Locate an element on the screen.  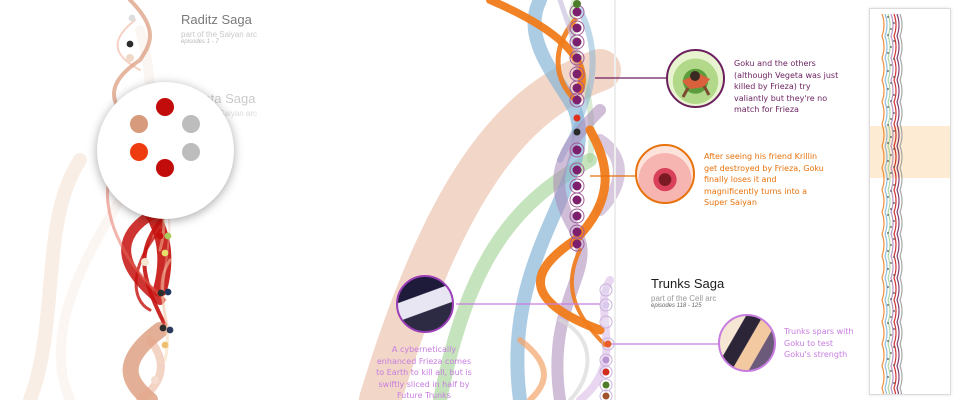
scene-thumbnail-frieza-sliced is located at coordinates (425, 304).